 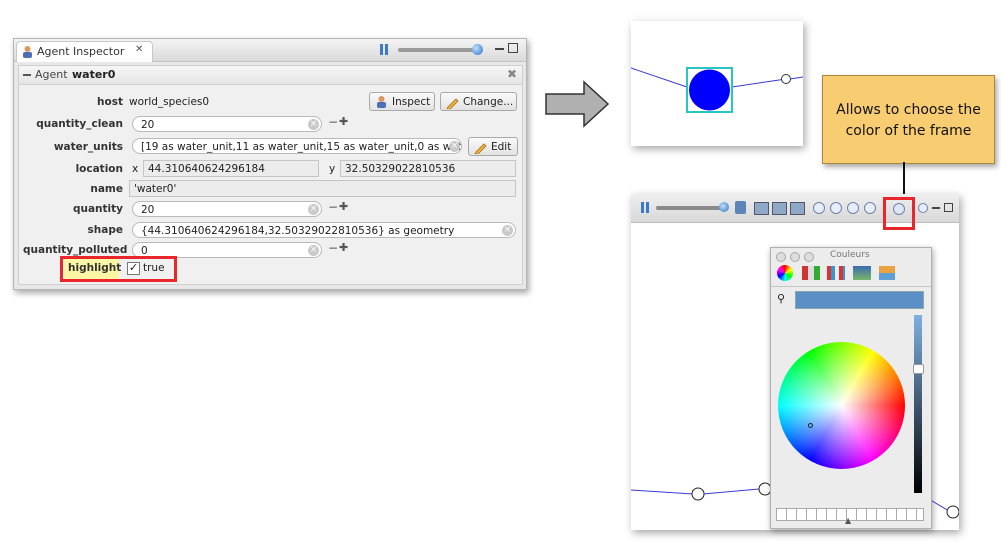 I want to click on layers-down-icon, so click(x=779, y=208).